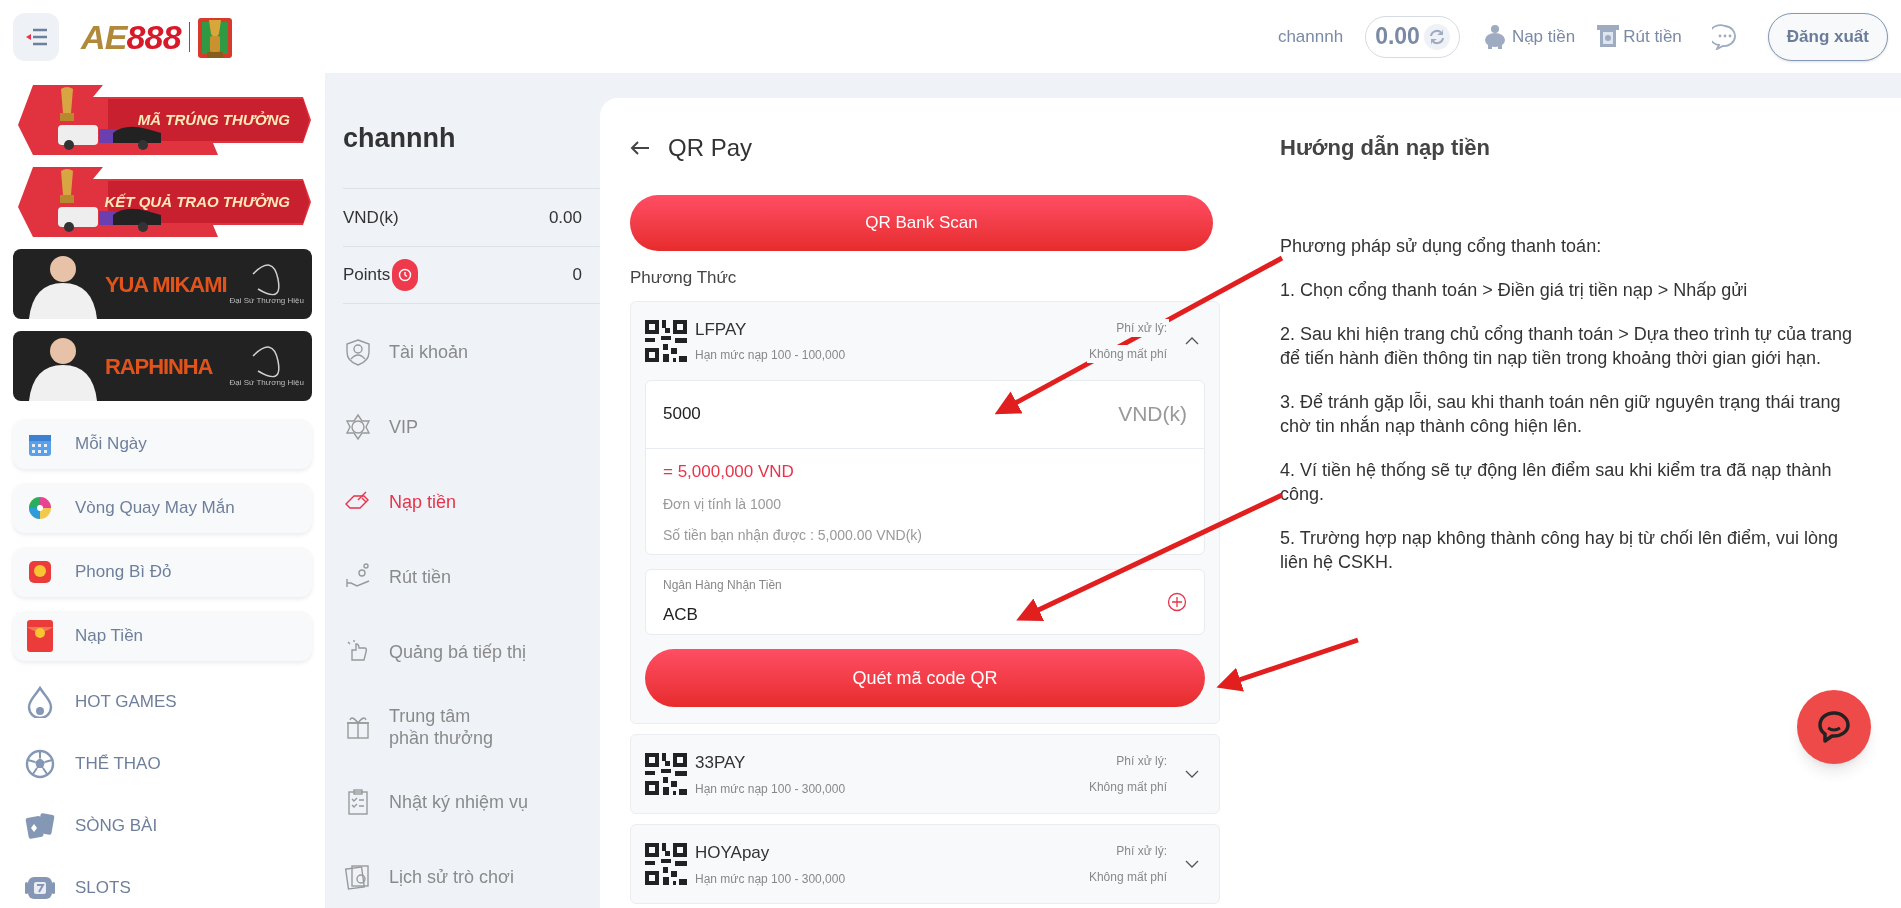  I want to click on cards-icon, so click(40, 826).